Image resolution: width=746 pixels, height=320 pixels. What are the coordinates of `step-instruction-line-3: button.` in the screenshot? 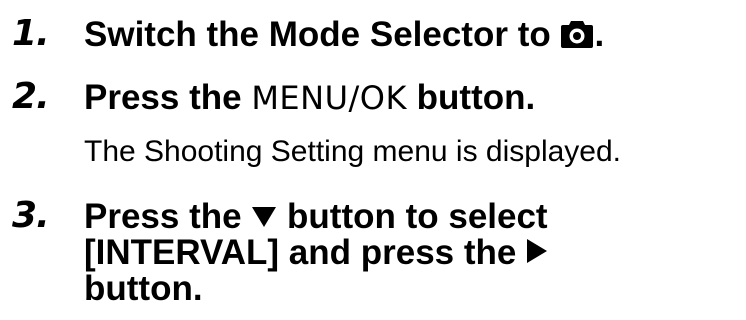 It's located at (143, 288).